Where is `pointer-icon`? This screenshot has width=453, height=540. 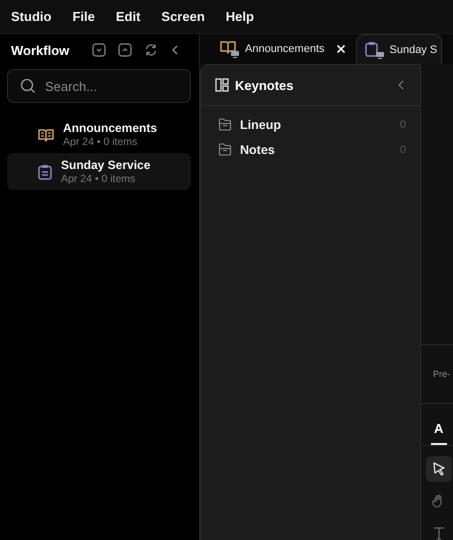
pointer-icon is located at coordinates (439, 469).